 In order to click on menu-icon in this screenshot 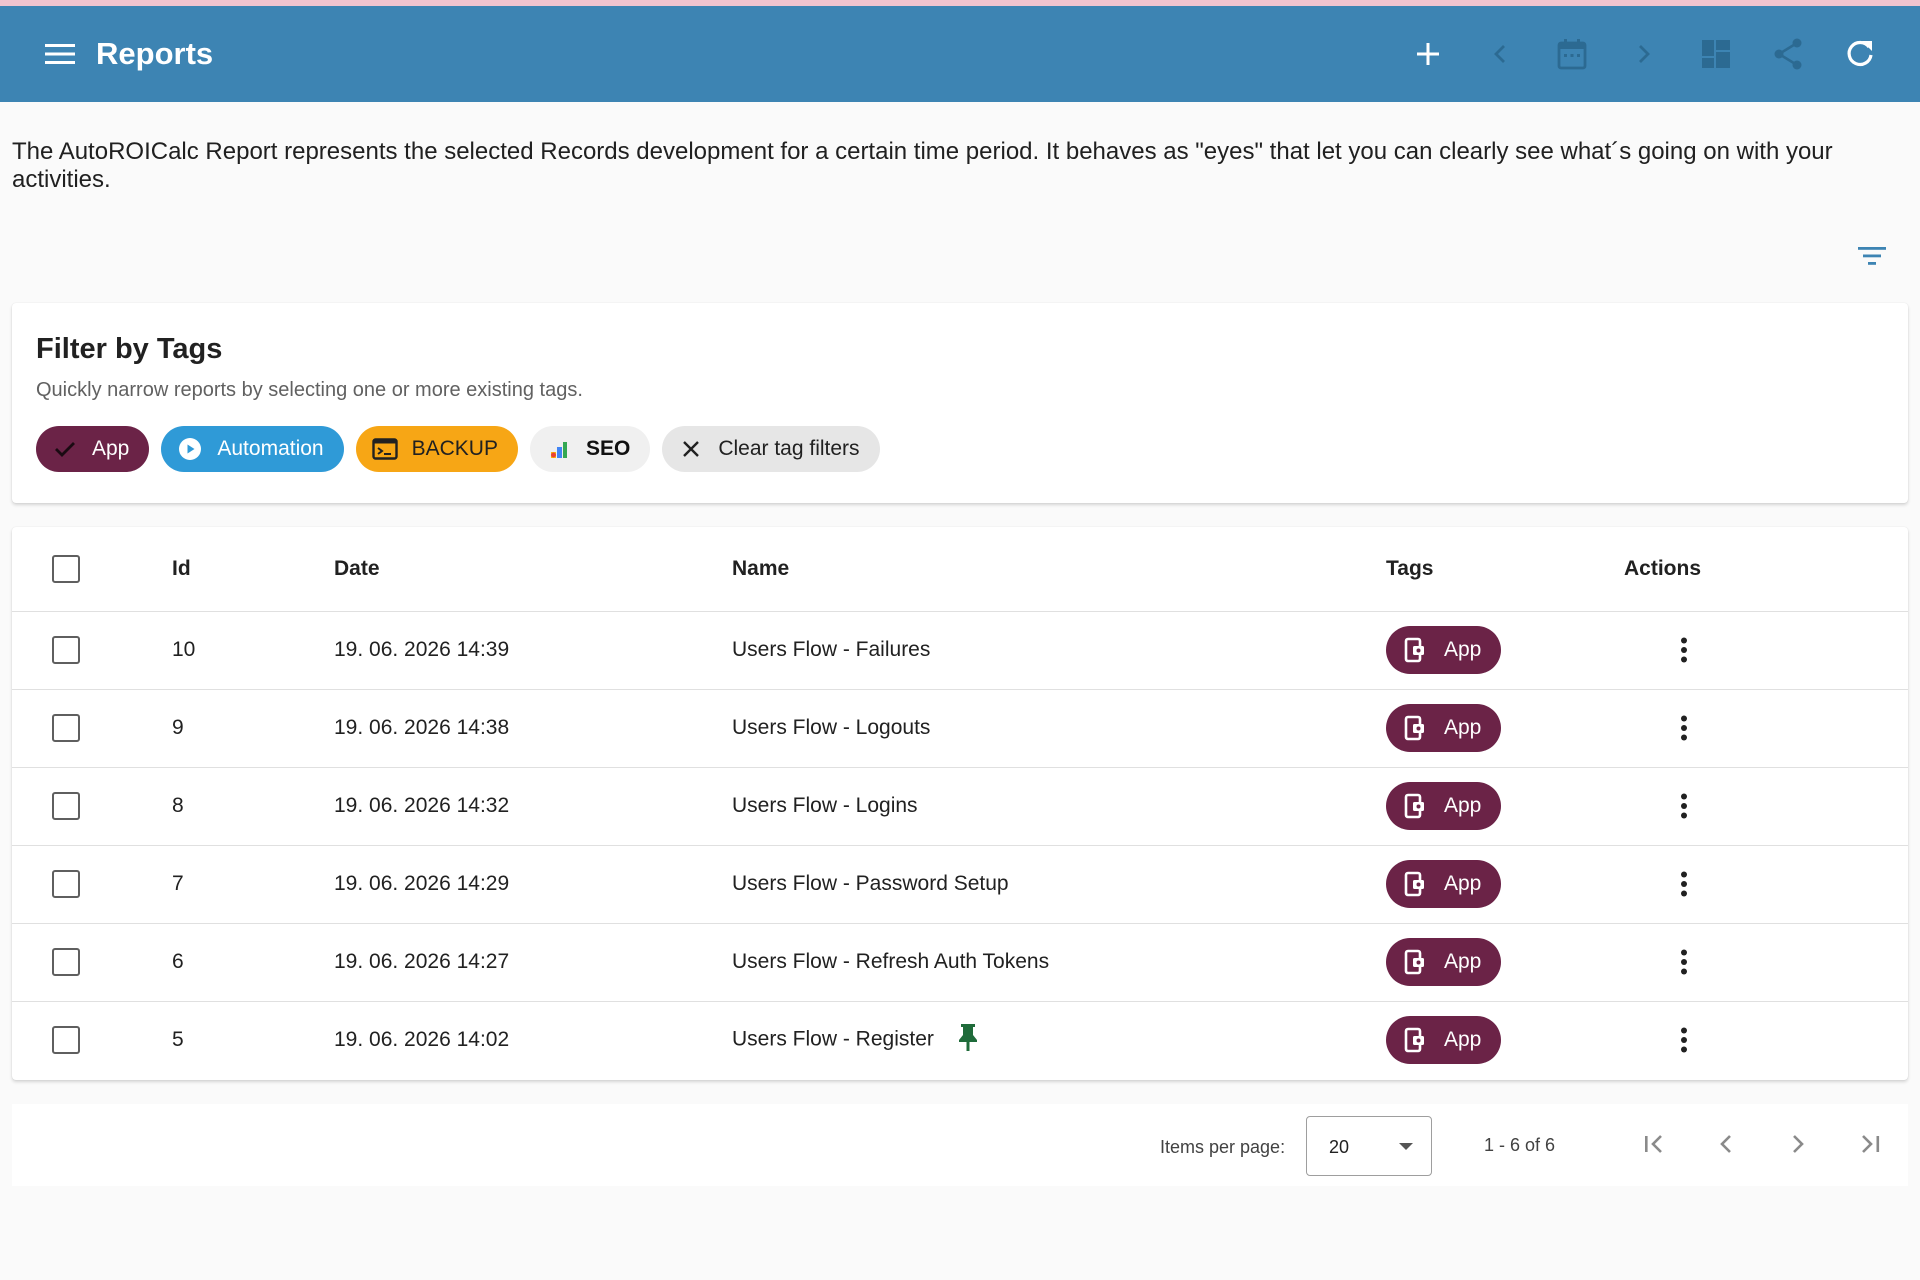, I will do `click(60, 54)`.